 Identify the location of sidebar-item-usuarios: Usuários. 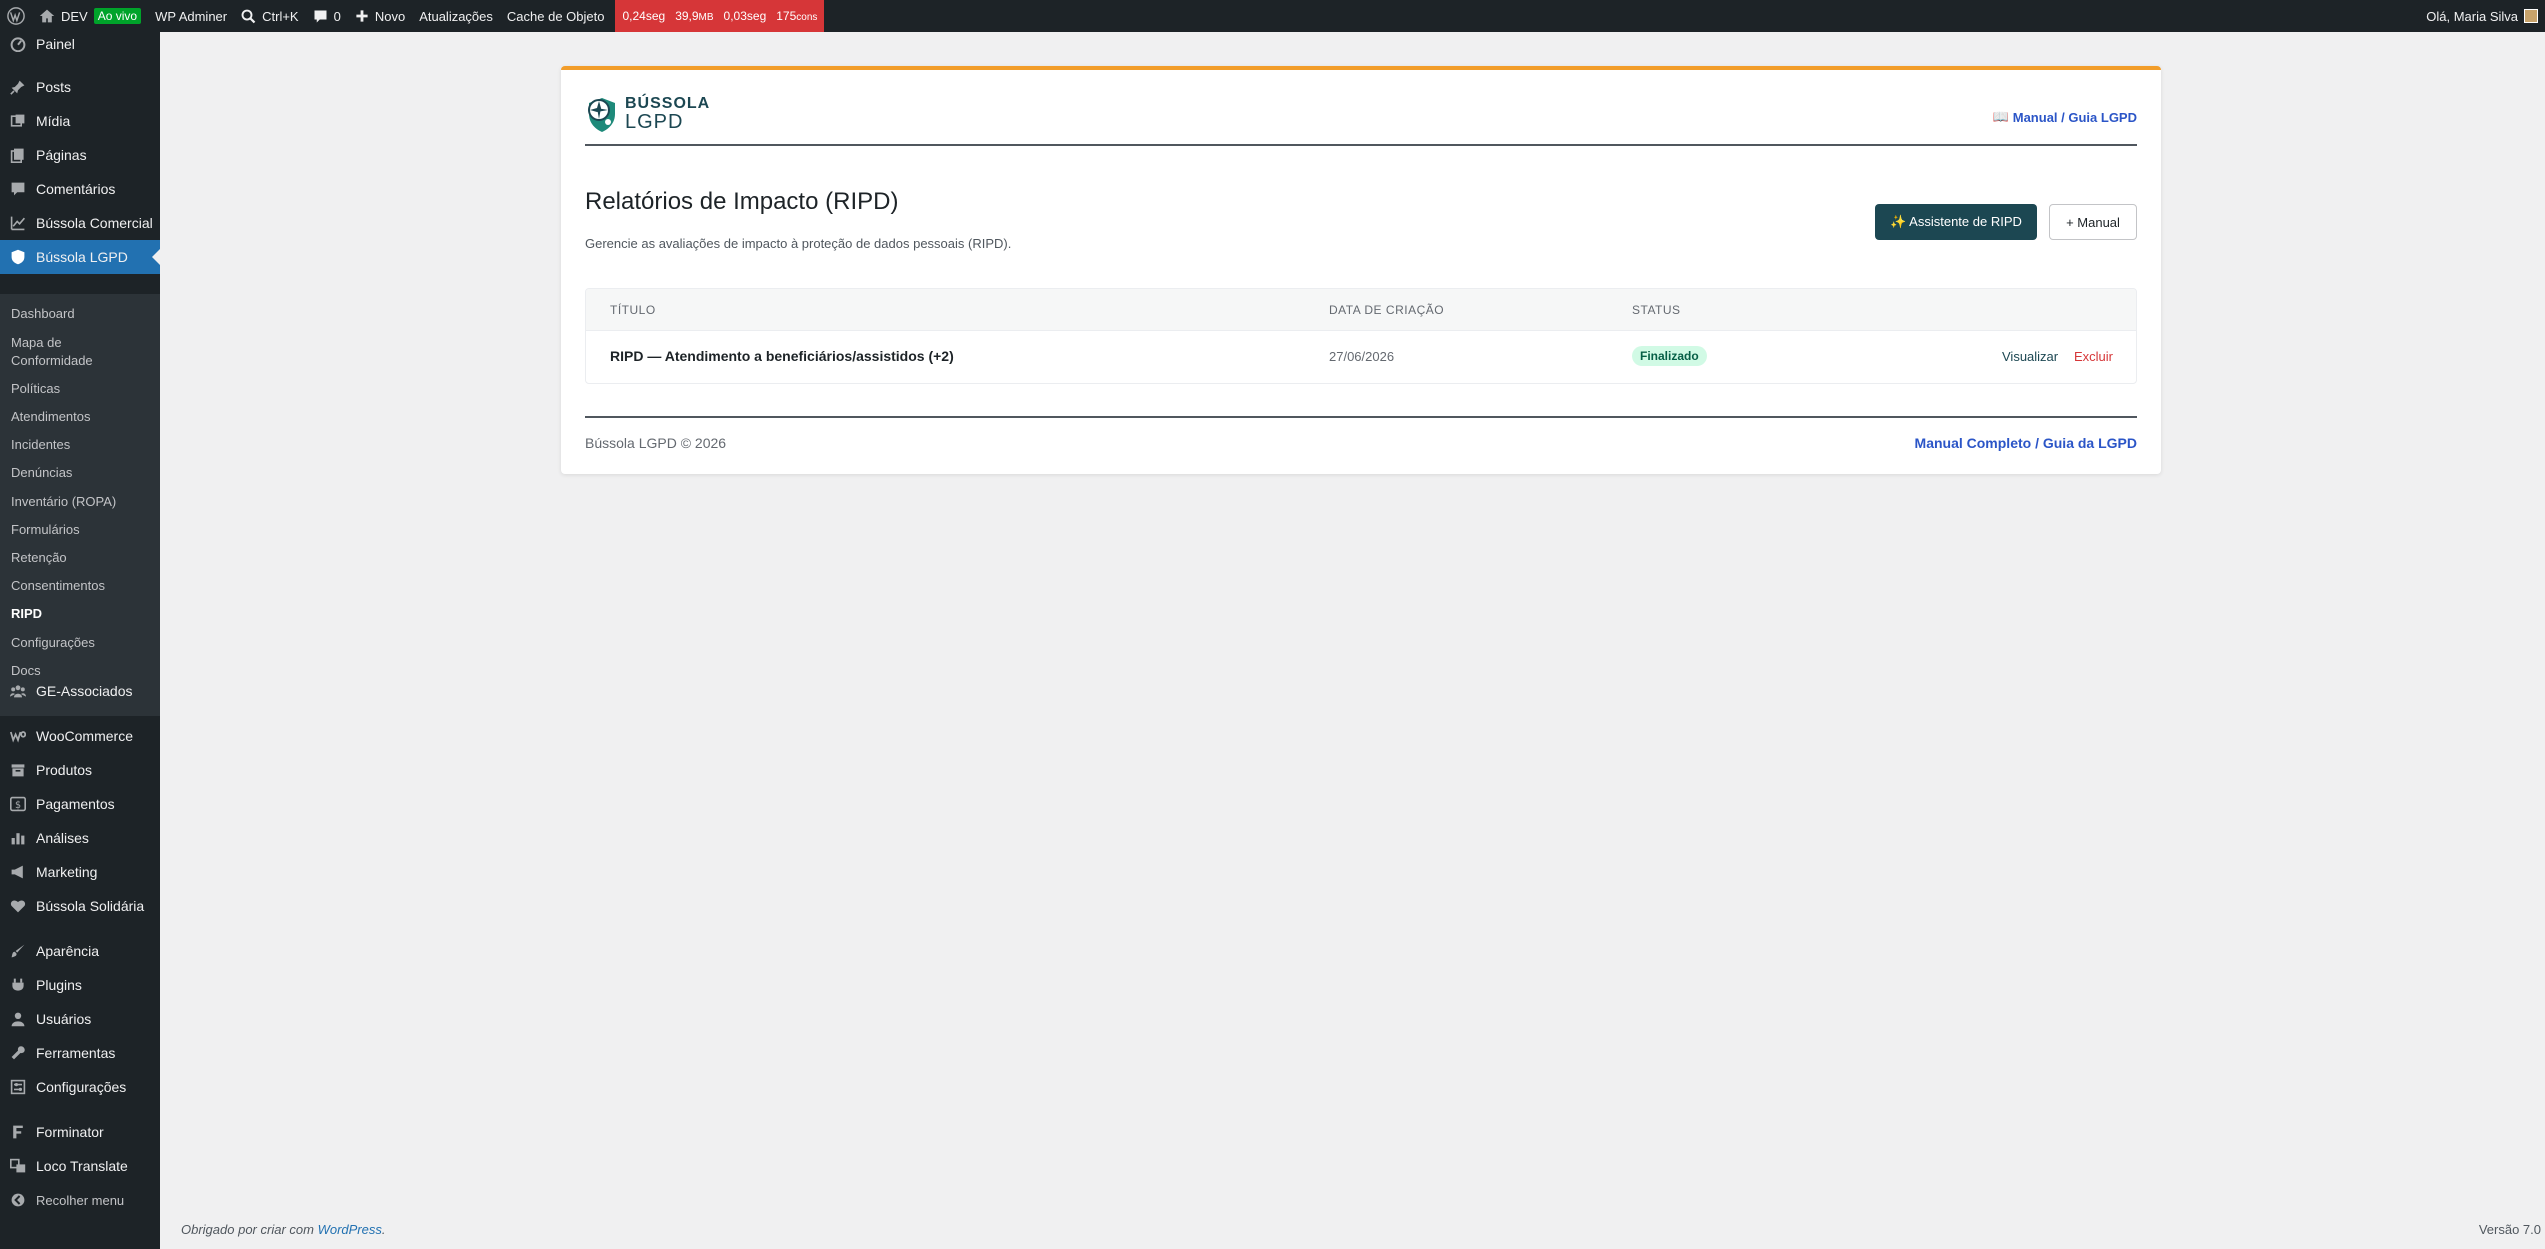
(80, 1019).